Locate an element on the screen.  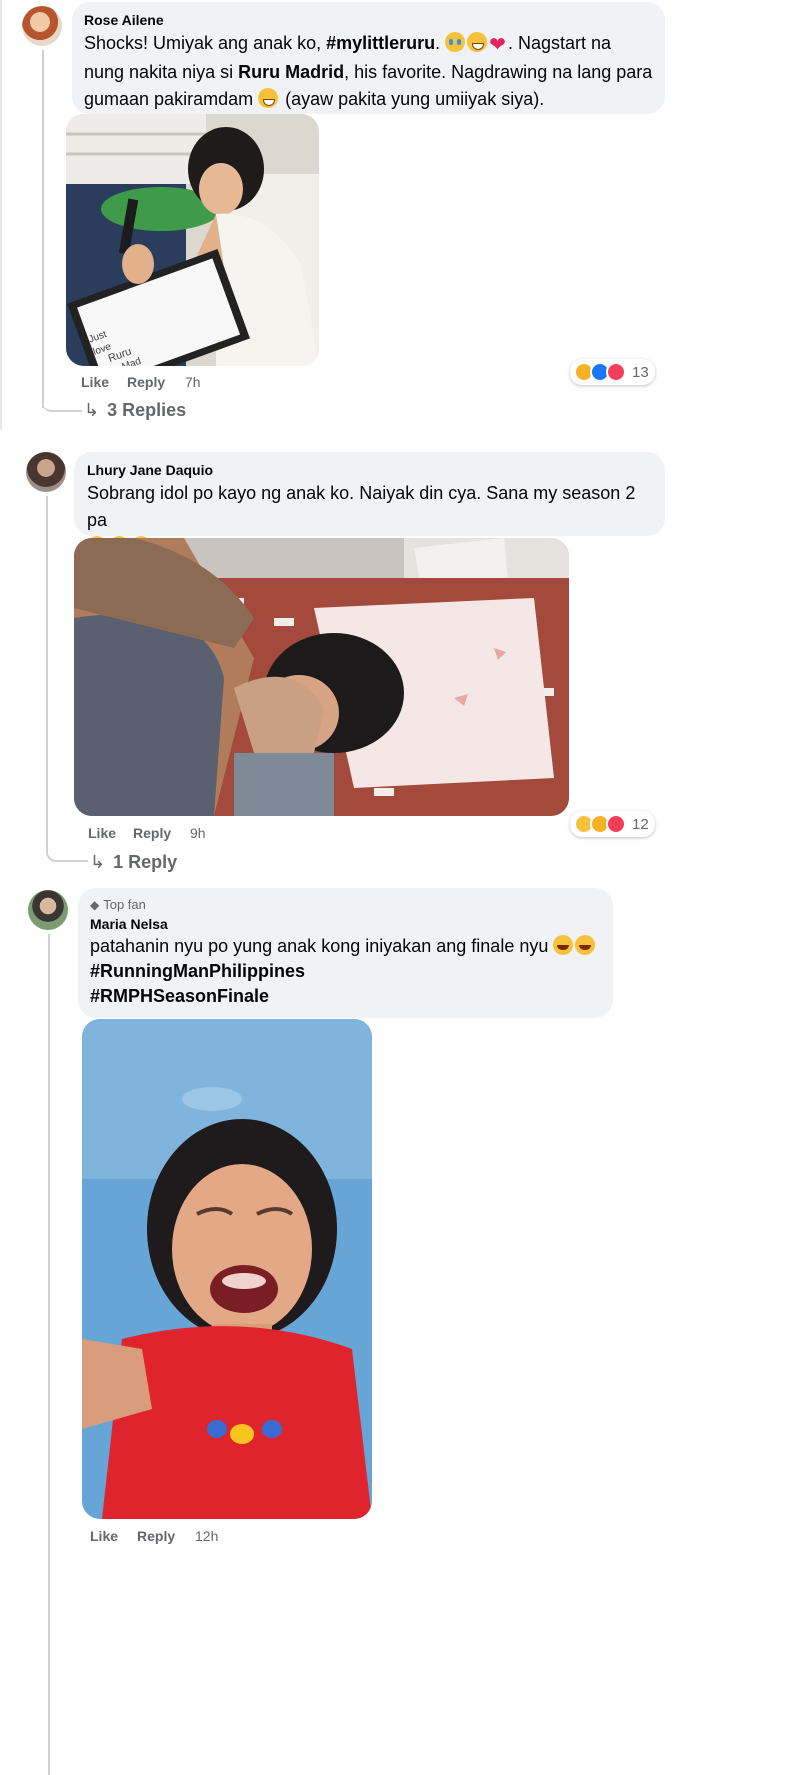
comment-photo: Just love Ruru Mad is located at coordinates (192, 240).